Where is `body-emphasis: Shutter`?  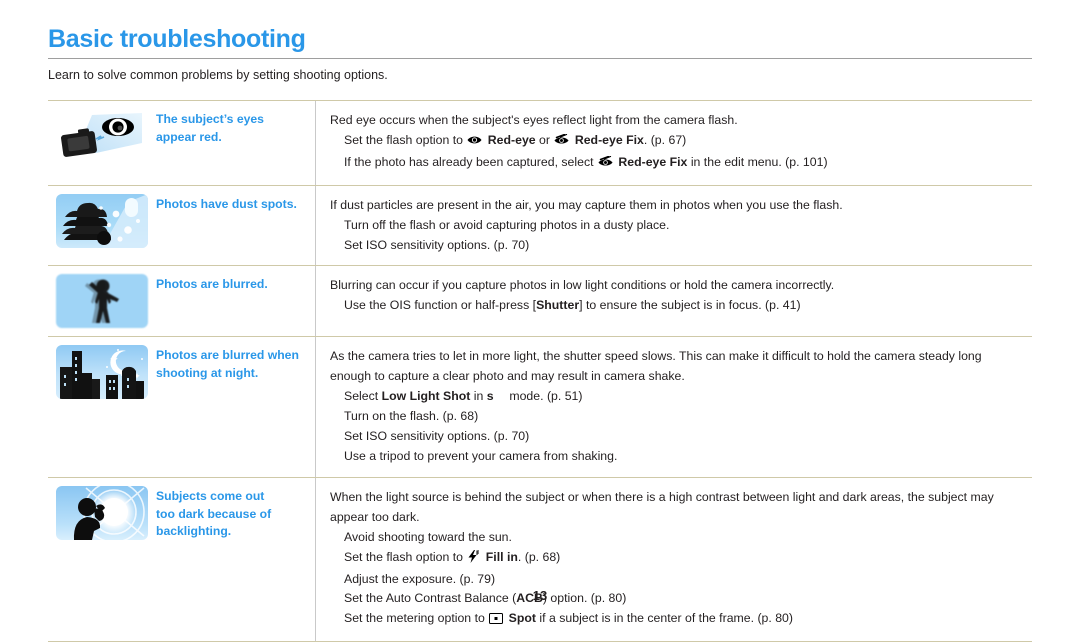 body-emphasis: Shutter is located at coordinates (558, 305).